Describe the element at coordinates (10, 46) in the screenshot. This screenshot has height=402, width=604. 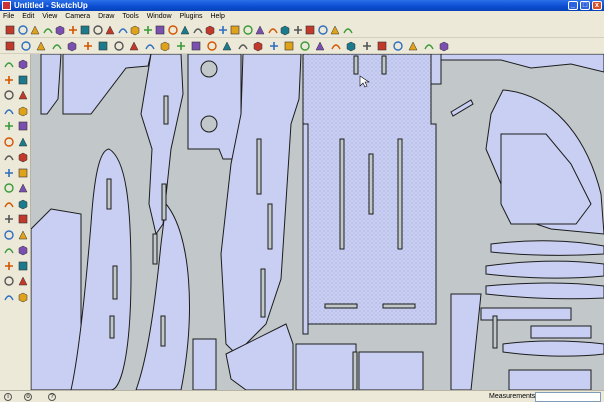
I see `sandbox-from-contours-icon` at that location.